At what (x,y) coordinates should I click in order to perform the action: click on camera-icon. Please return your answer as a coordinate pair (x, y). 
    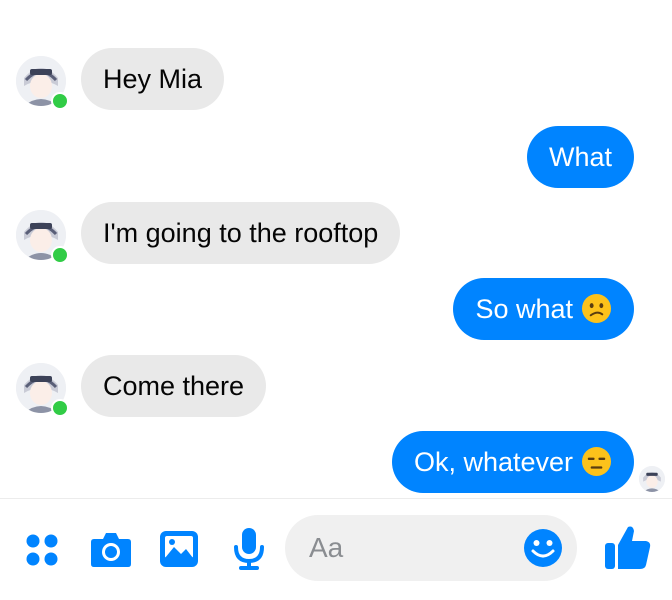
    Looking at the image, I should click on (111, 551).